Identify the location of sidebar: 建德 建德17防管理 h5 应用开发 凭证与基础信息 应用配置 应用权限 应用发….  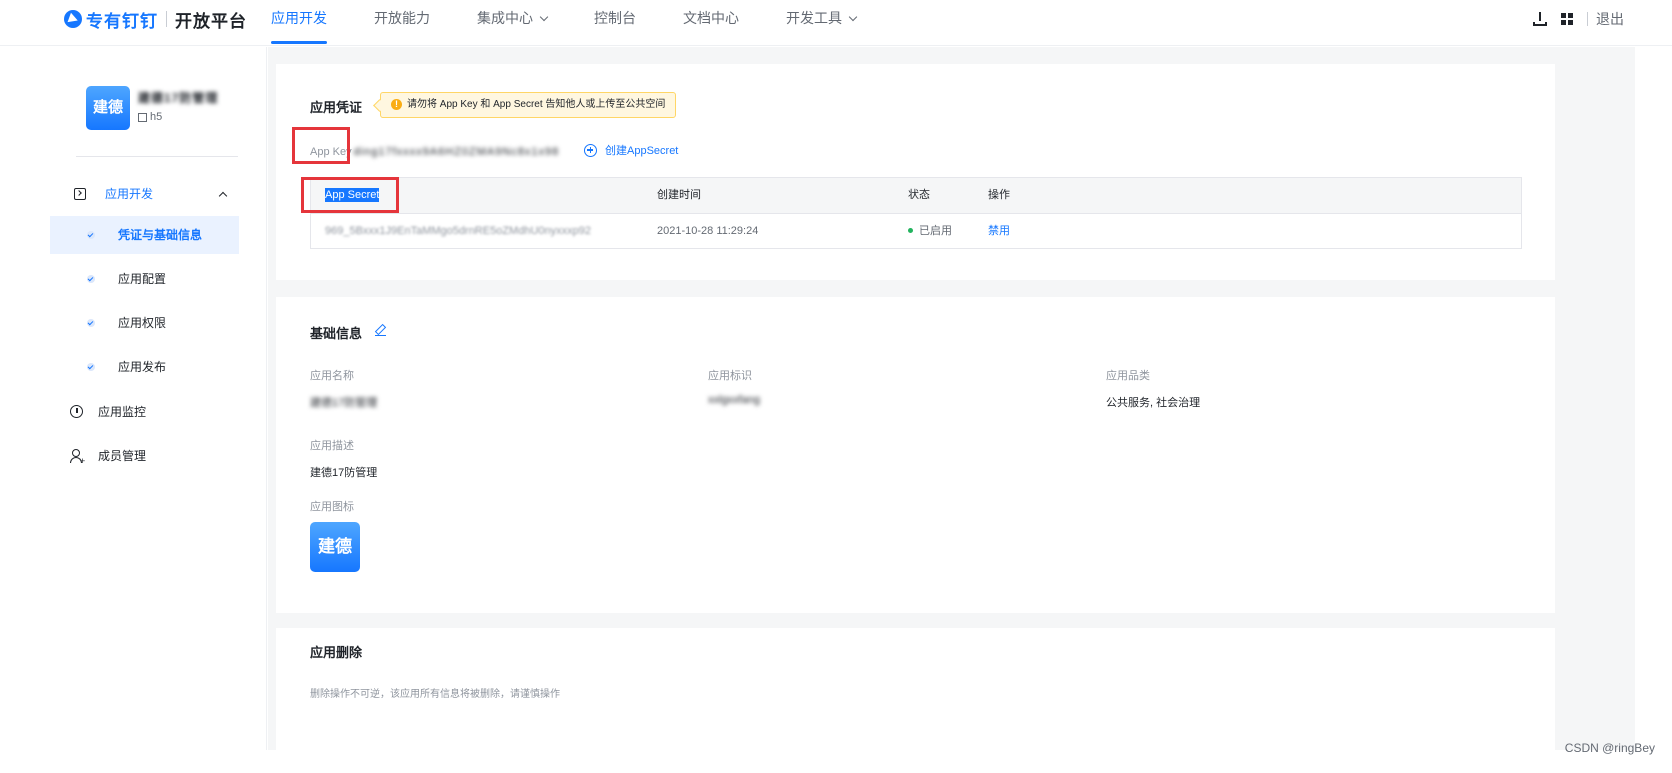
(157, 398).